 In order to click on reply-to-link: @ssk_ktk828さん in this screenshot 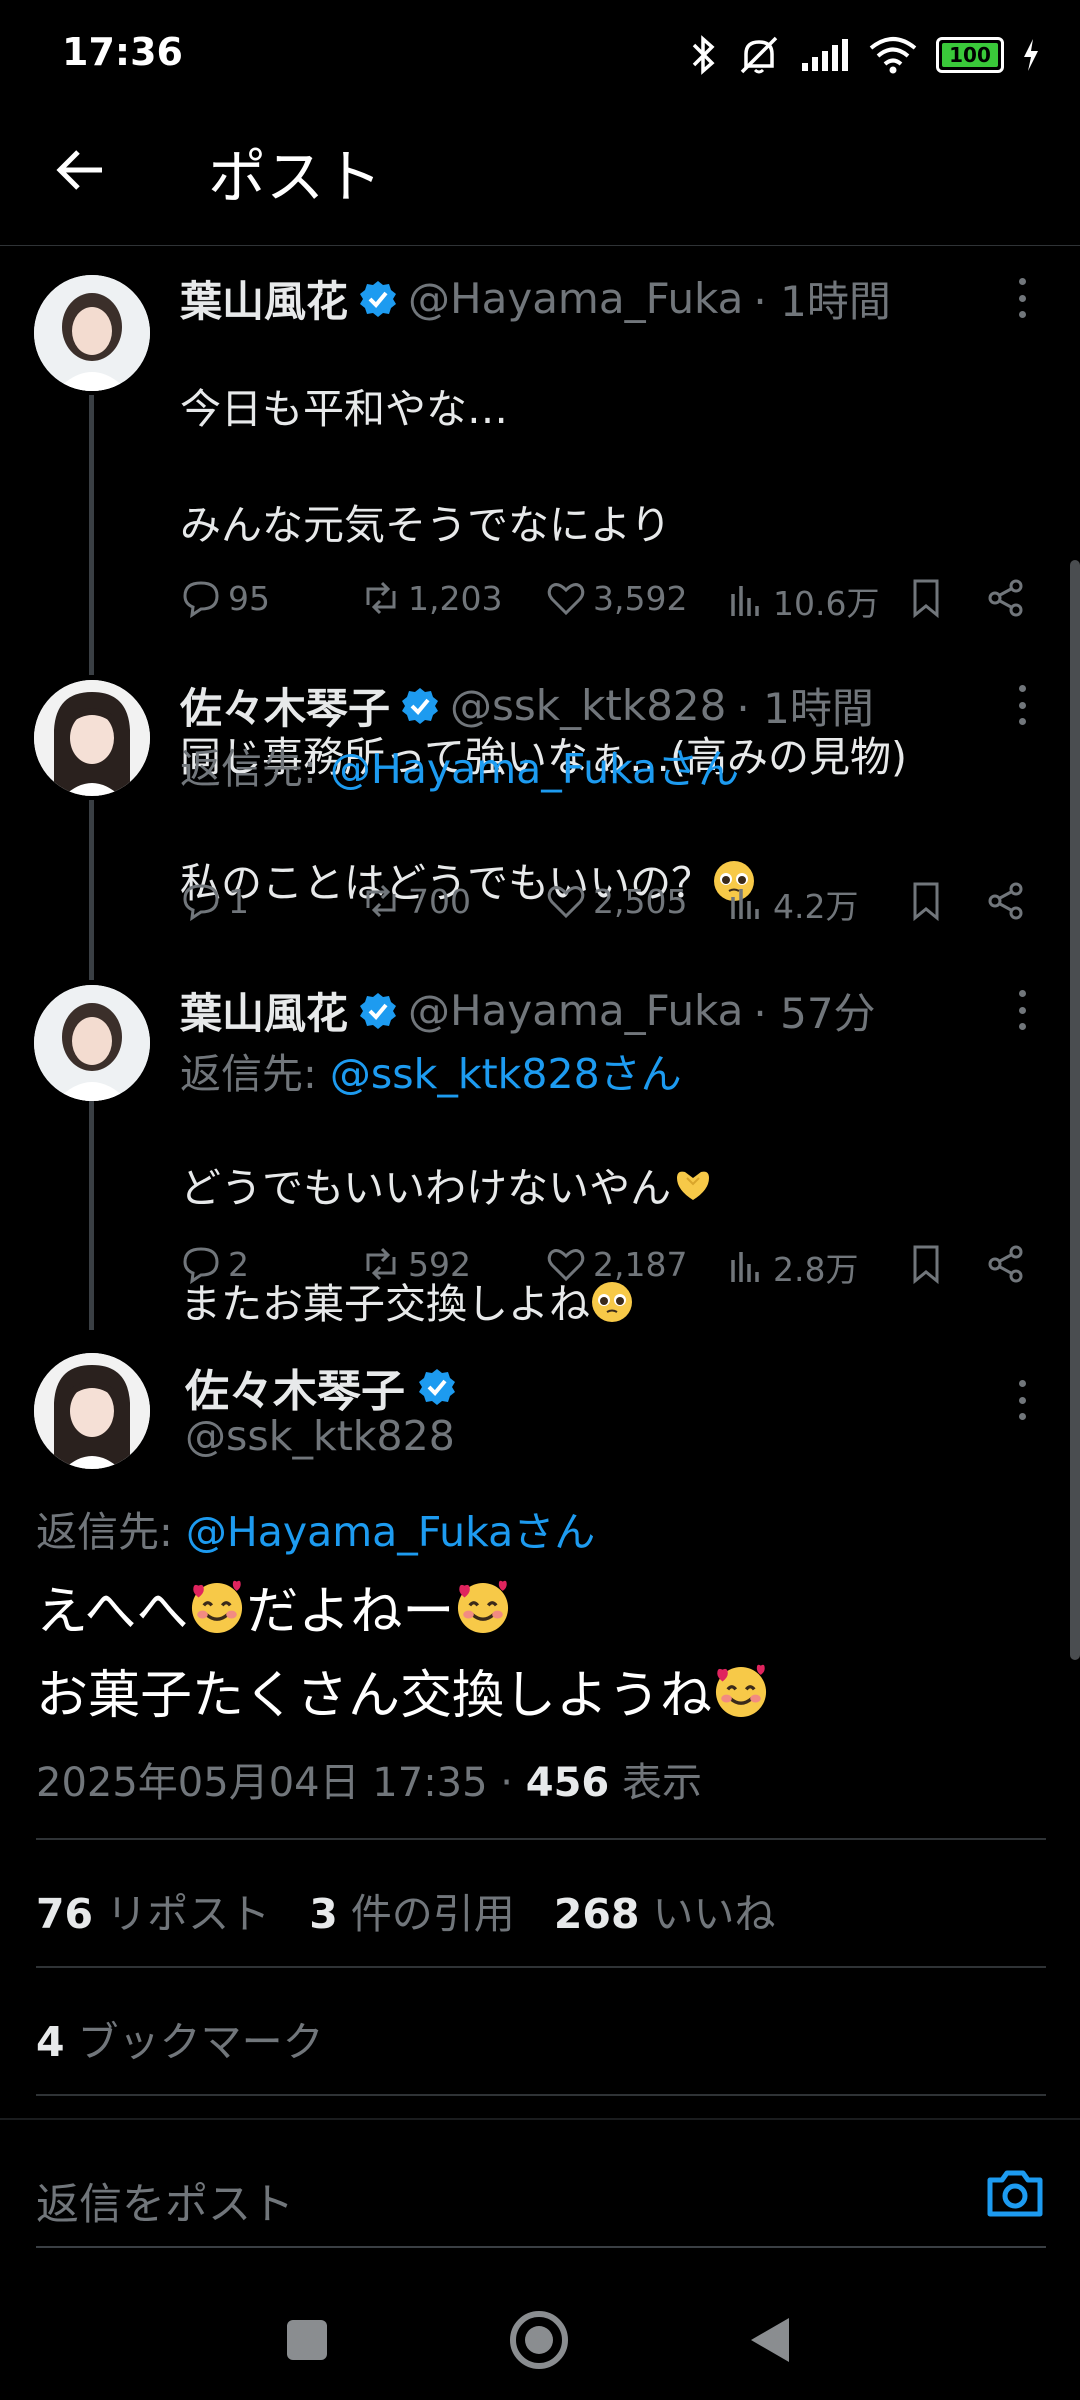, I will do `click(506, 1074)`.